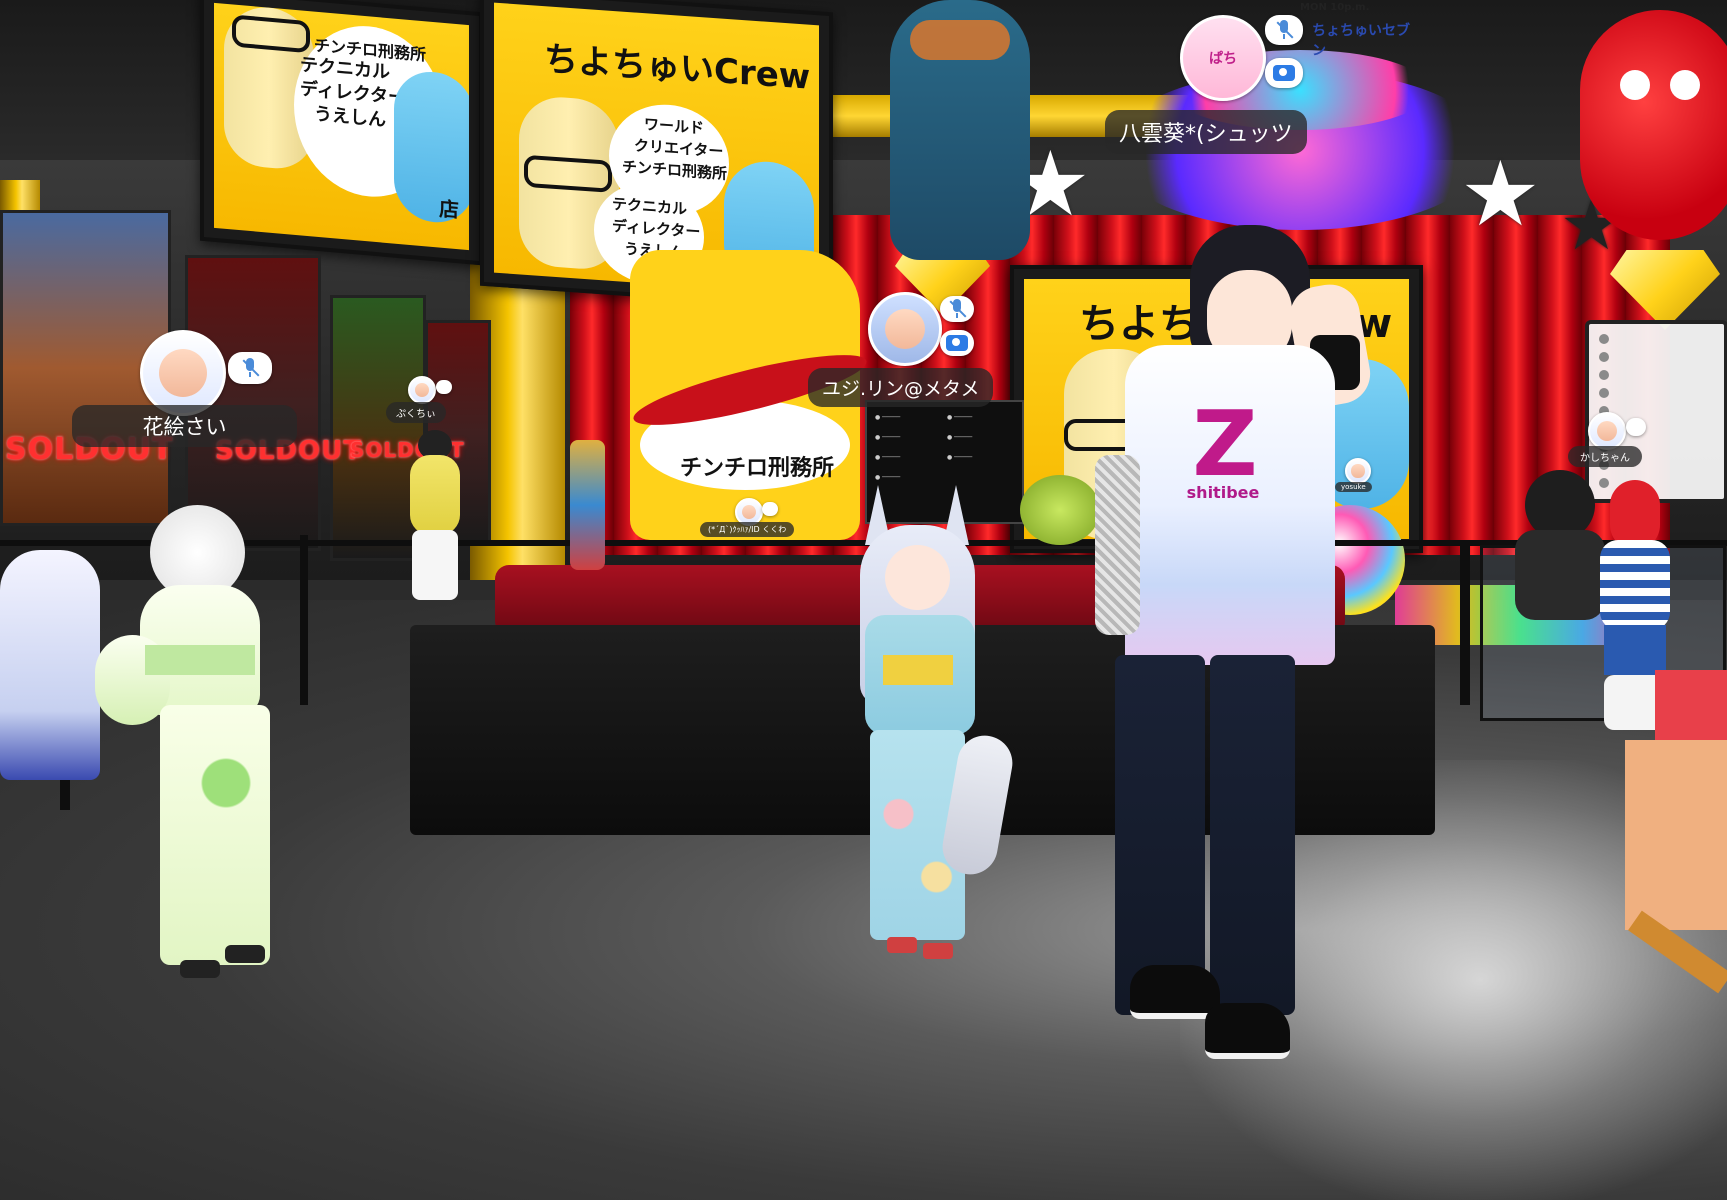  Describe the element at coordinates (587, 505) in the screenshot. I see `avatar-robot` at that location.